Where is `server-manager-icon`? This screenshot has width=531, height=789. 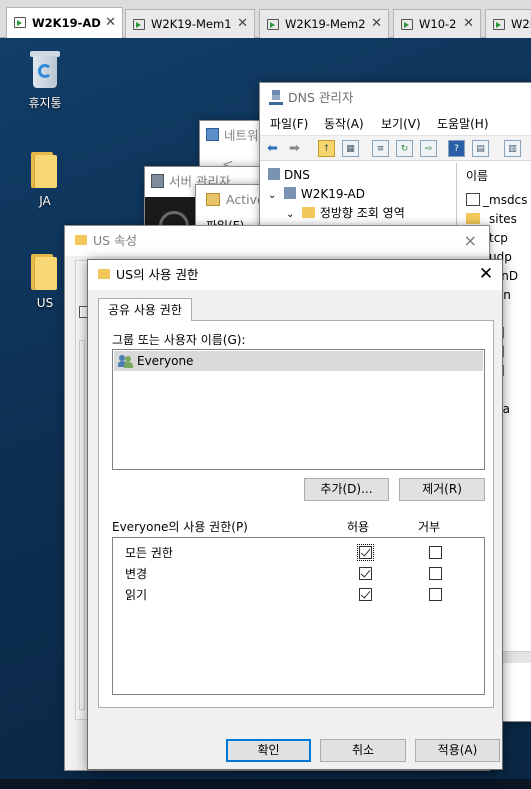 server-manager-icon is located at coordinates (157, 181).